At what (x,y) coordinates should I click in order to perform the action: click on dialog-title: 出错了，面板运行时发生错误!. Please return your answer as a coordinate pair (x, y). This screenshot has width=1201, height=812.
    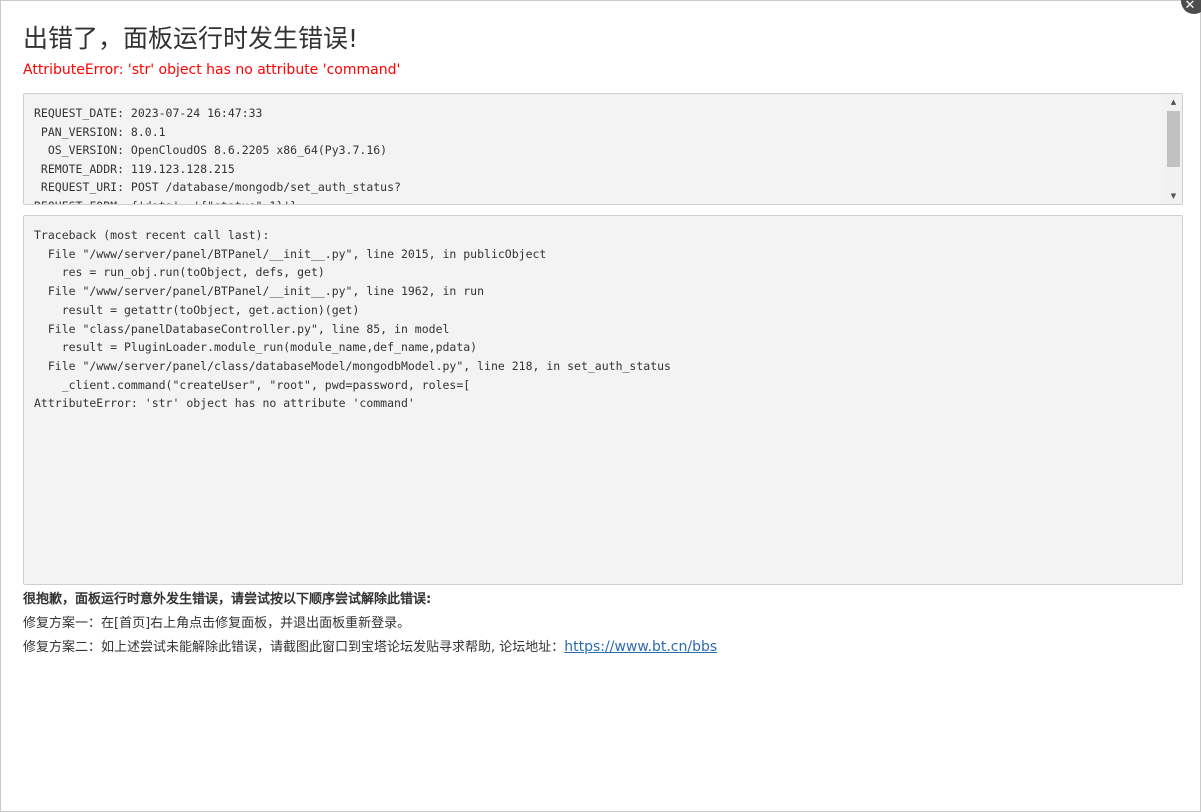
    Looking at the image, I should click on (191, 38).